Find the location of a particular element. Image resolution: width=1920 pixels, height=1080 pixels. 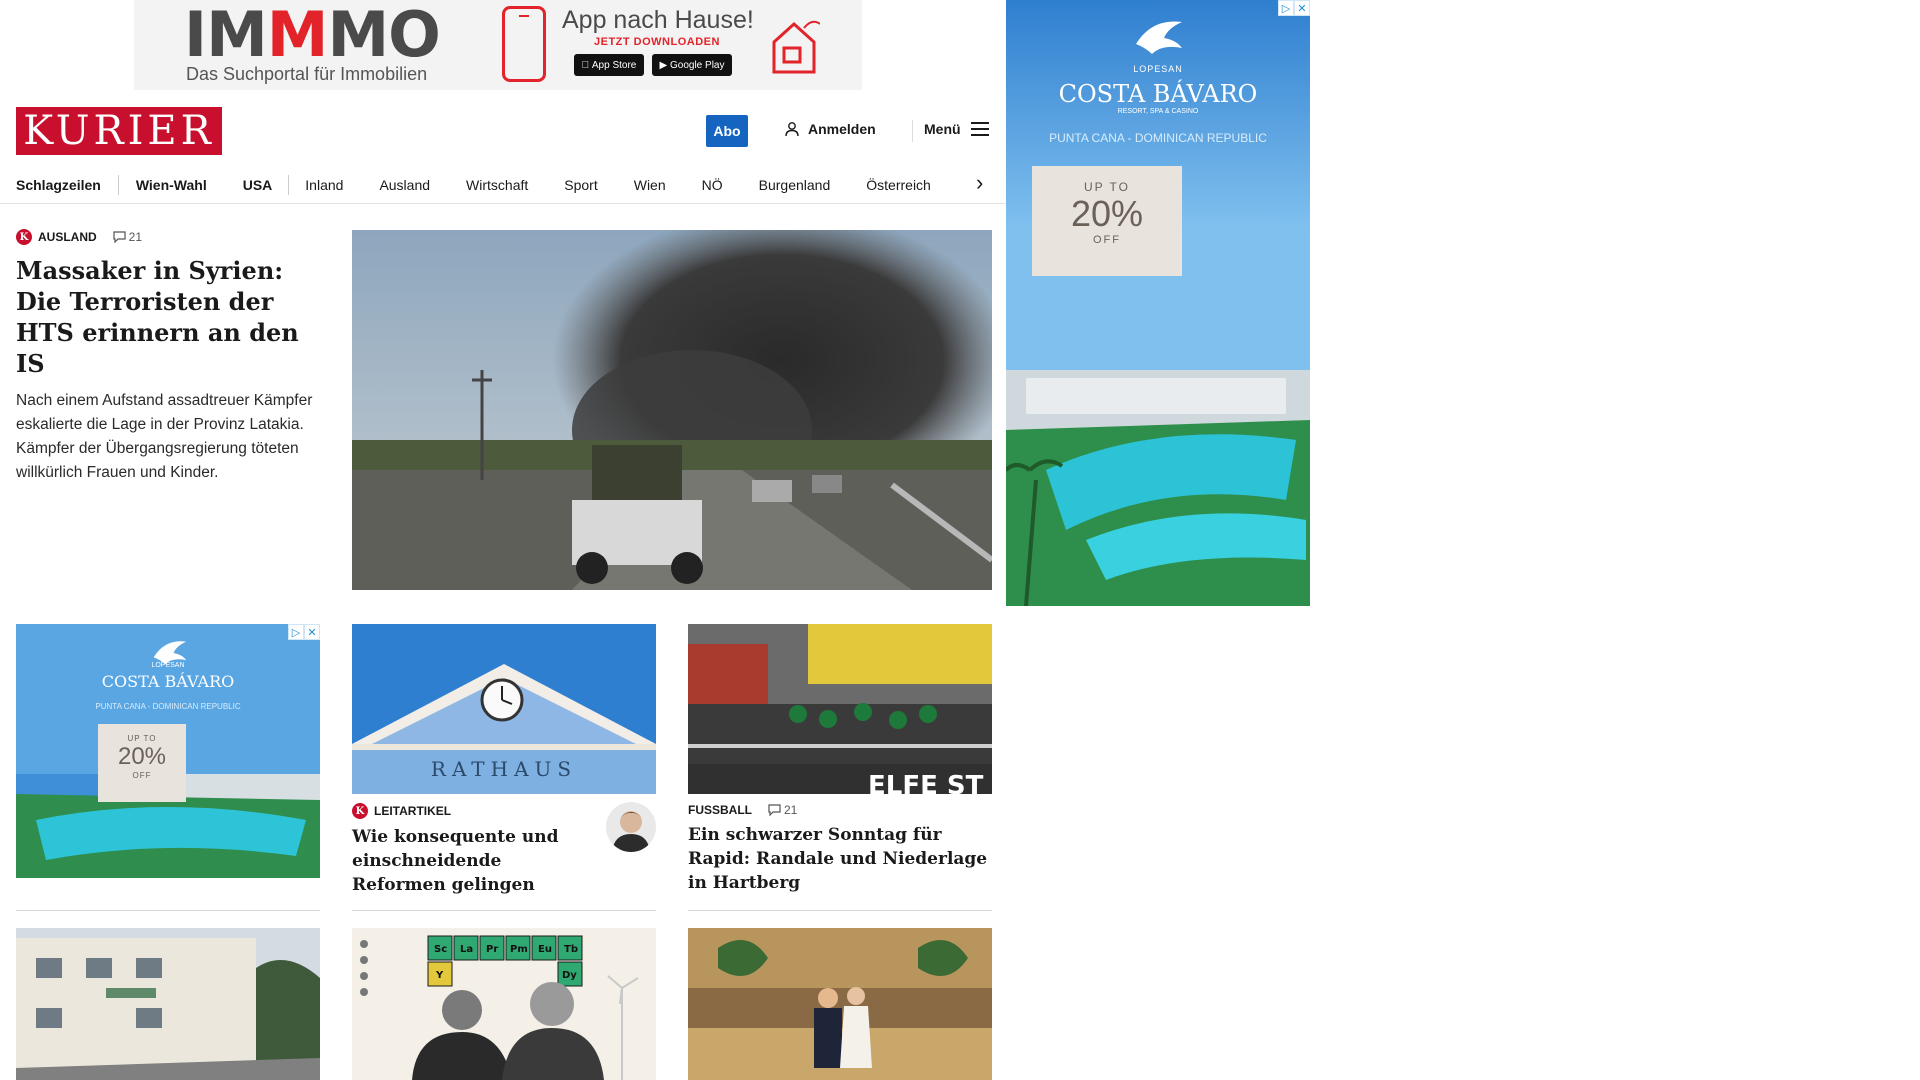

ad-brand-sub: RESORT, SPA & CASINO is located at coordinates (1158, 111).